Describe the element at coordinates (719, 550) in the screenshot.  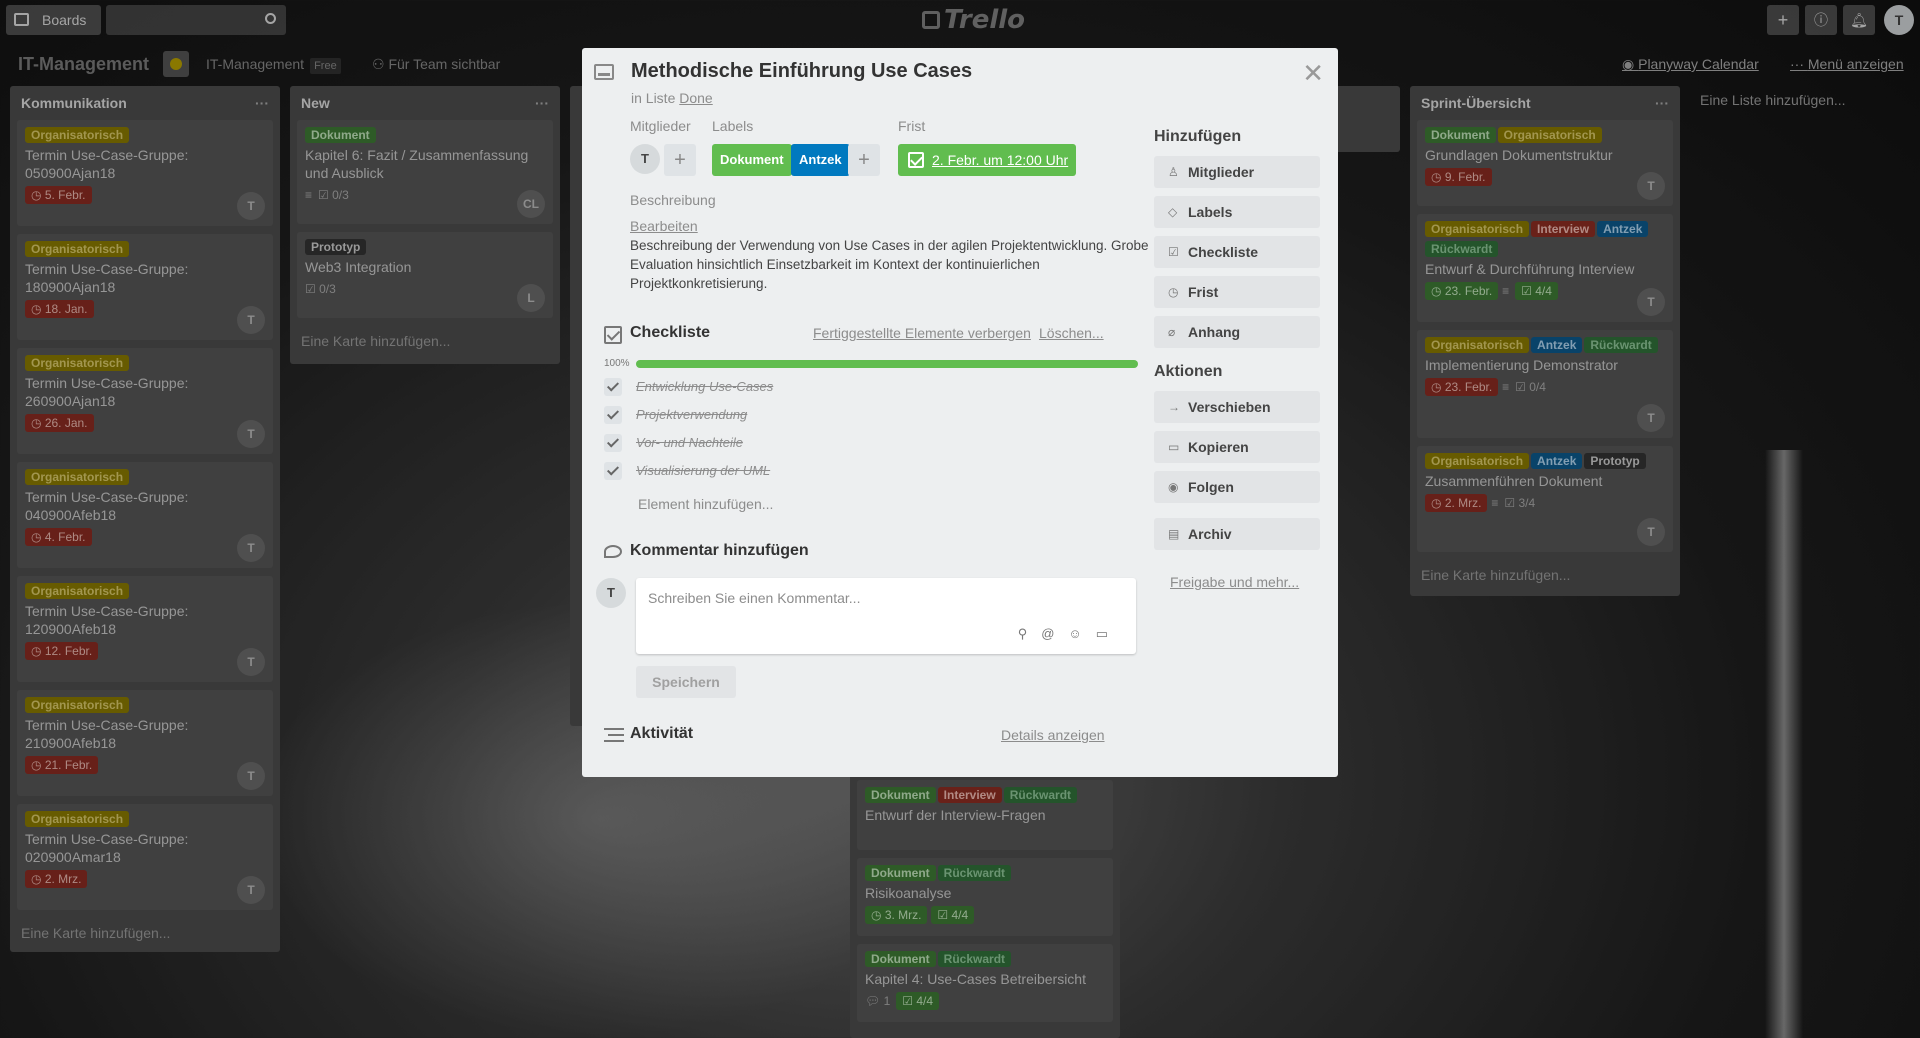
I see `comment-title: Kommentar hinzufügen` at that location.